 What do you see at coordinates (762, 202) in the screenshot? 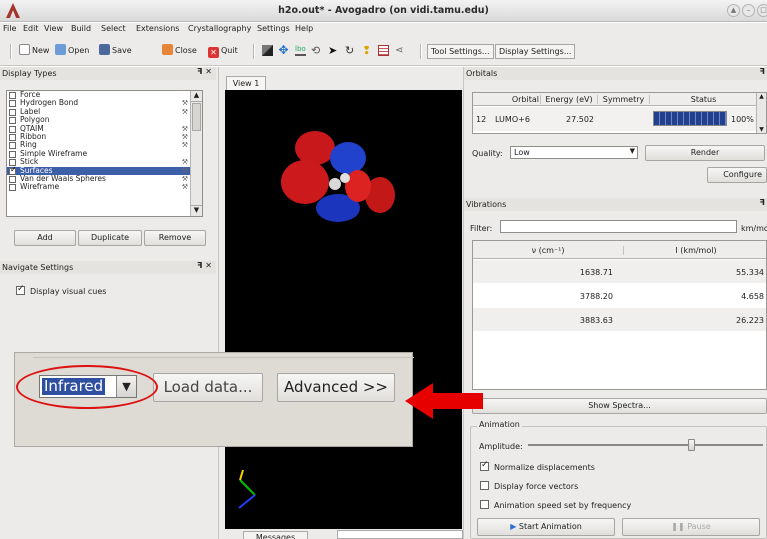
I see `vibrations-float-icon: ꟻ` at bounding box center [762, 202].